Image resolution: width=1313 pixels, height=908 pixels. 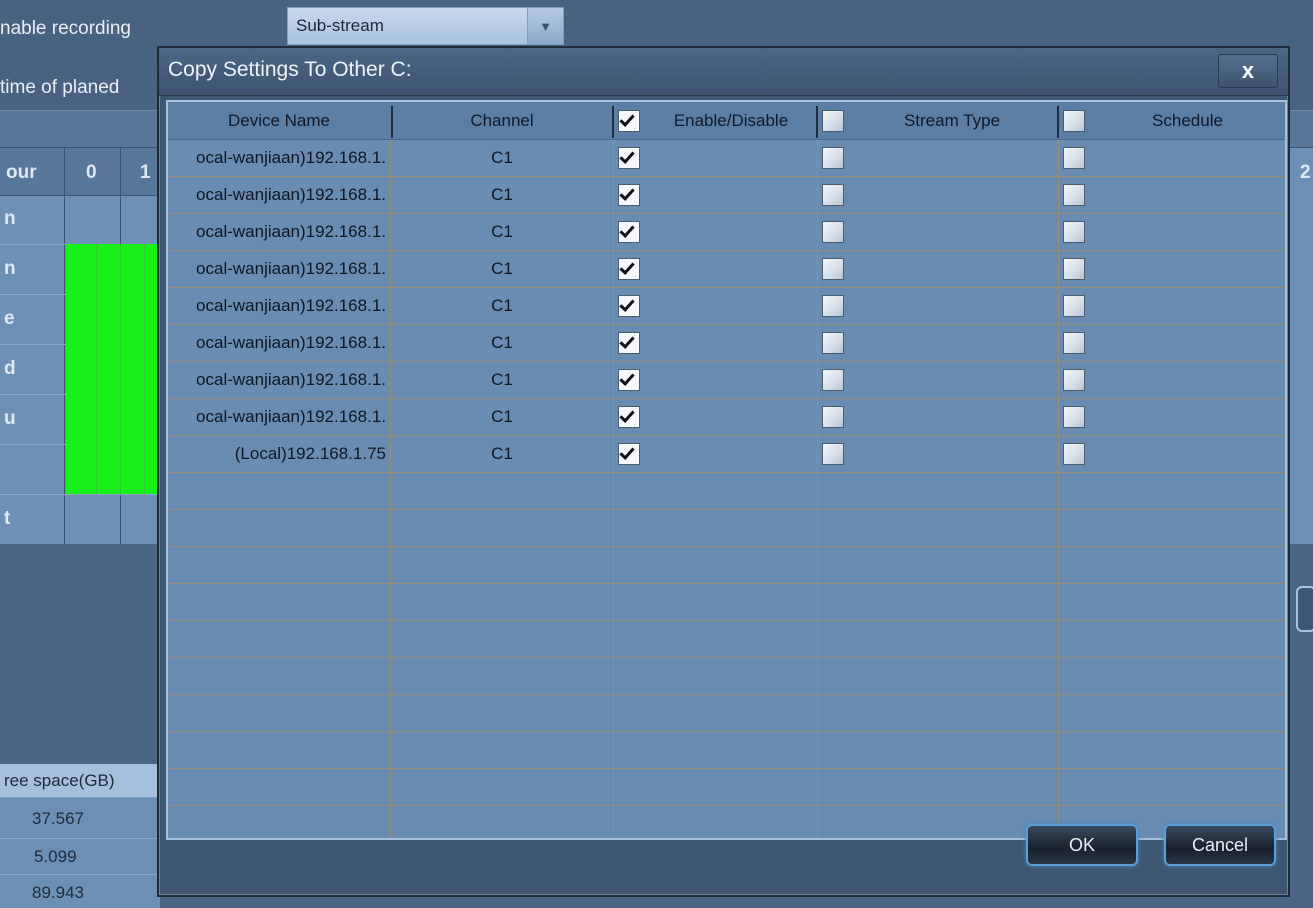 I want to click on dialog-title: Copy Settings To Other C:, so click(x=290, y=69).